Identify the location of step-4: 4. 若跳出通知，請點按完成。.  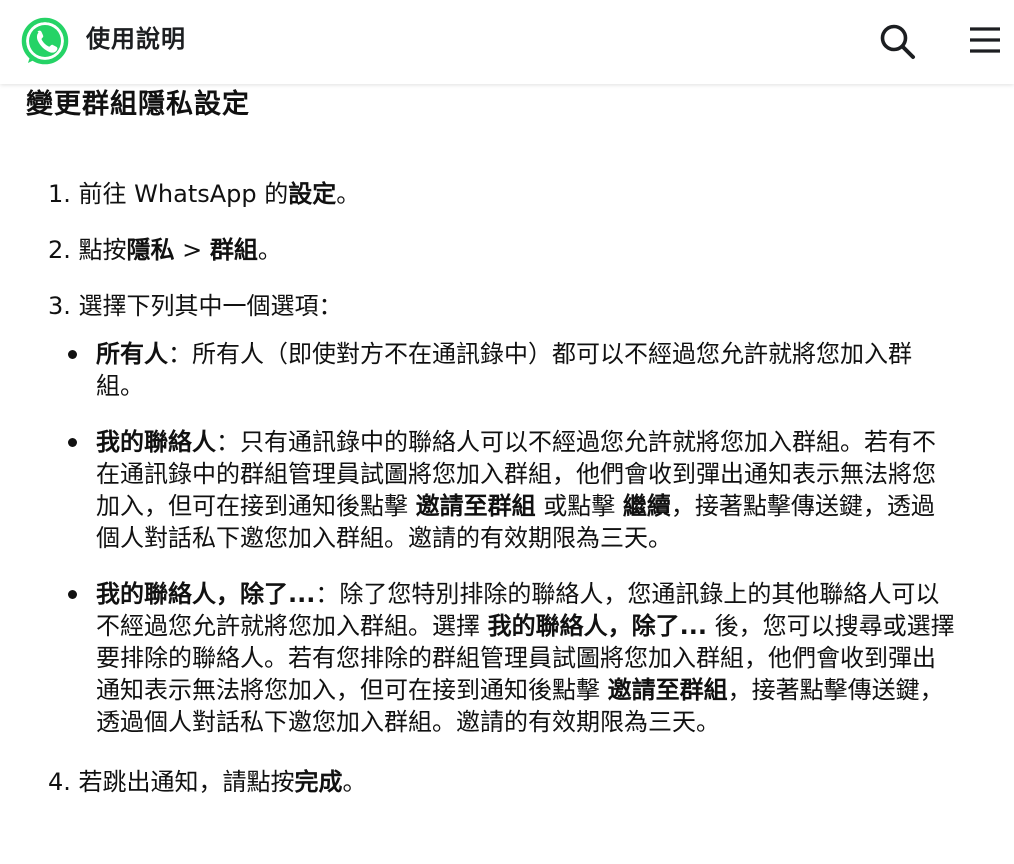
(513, 782).